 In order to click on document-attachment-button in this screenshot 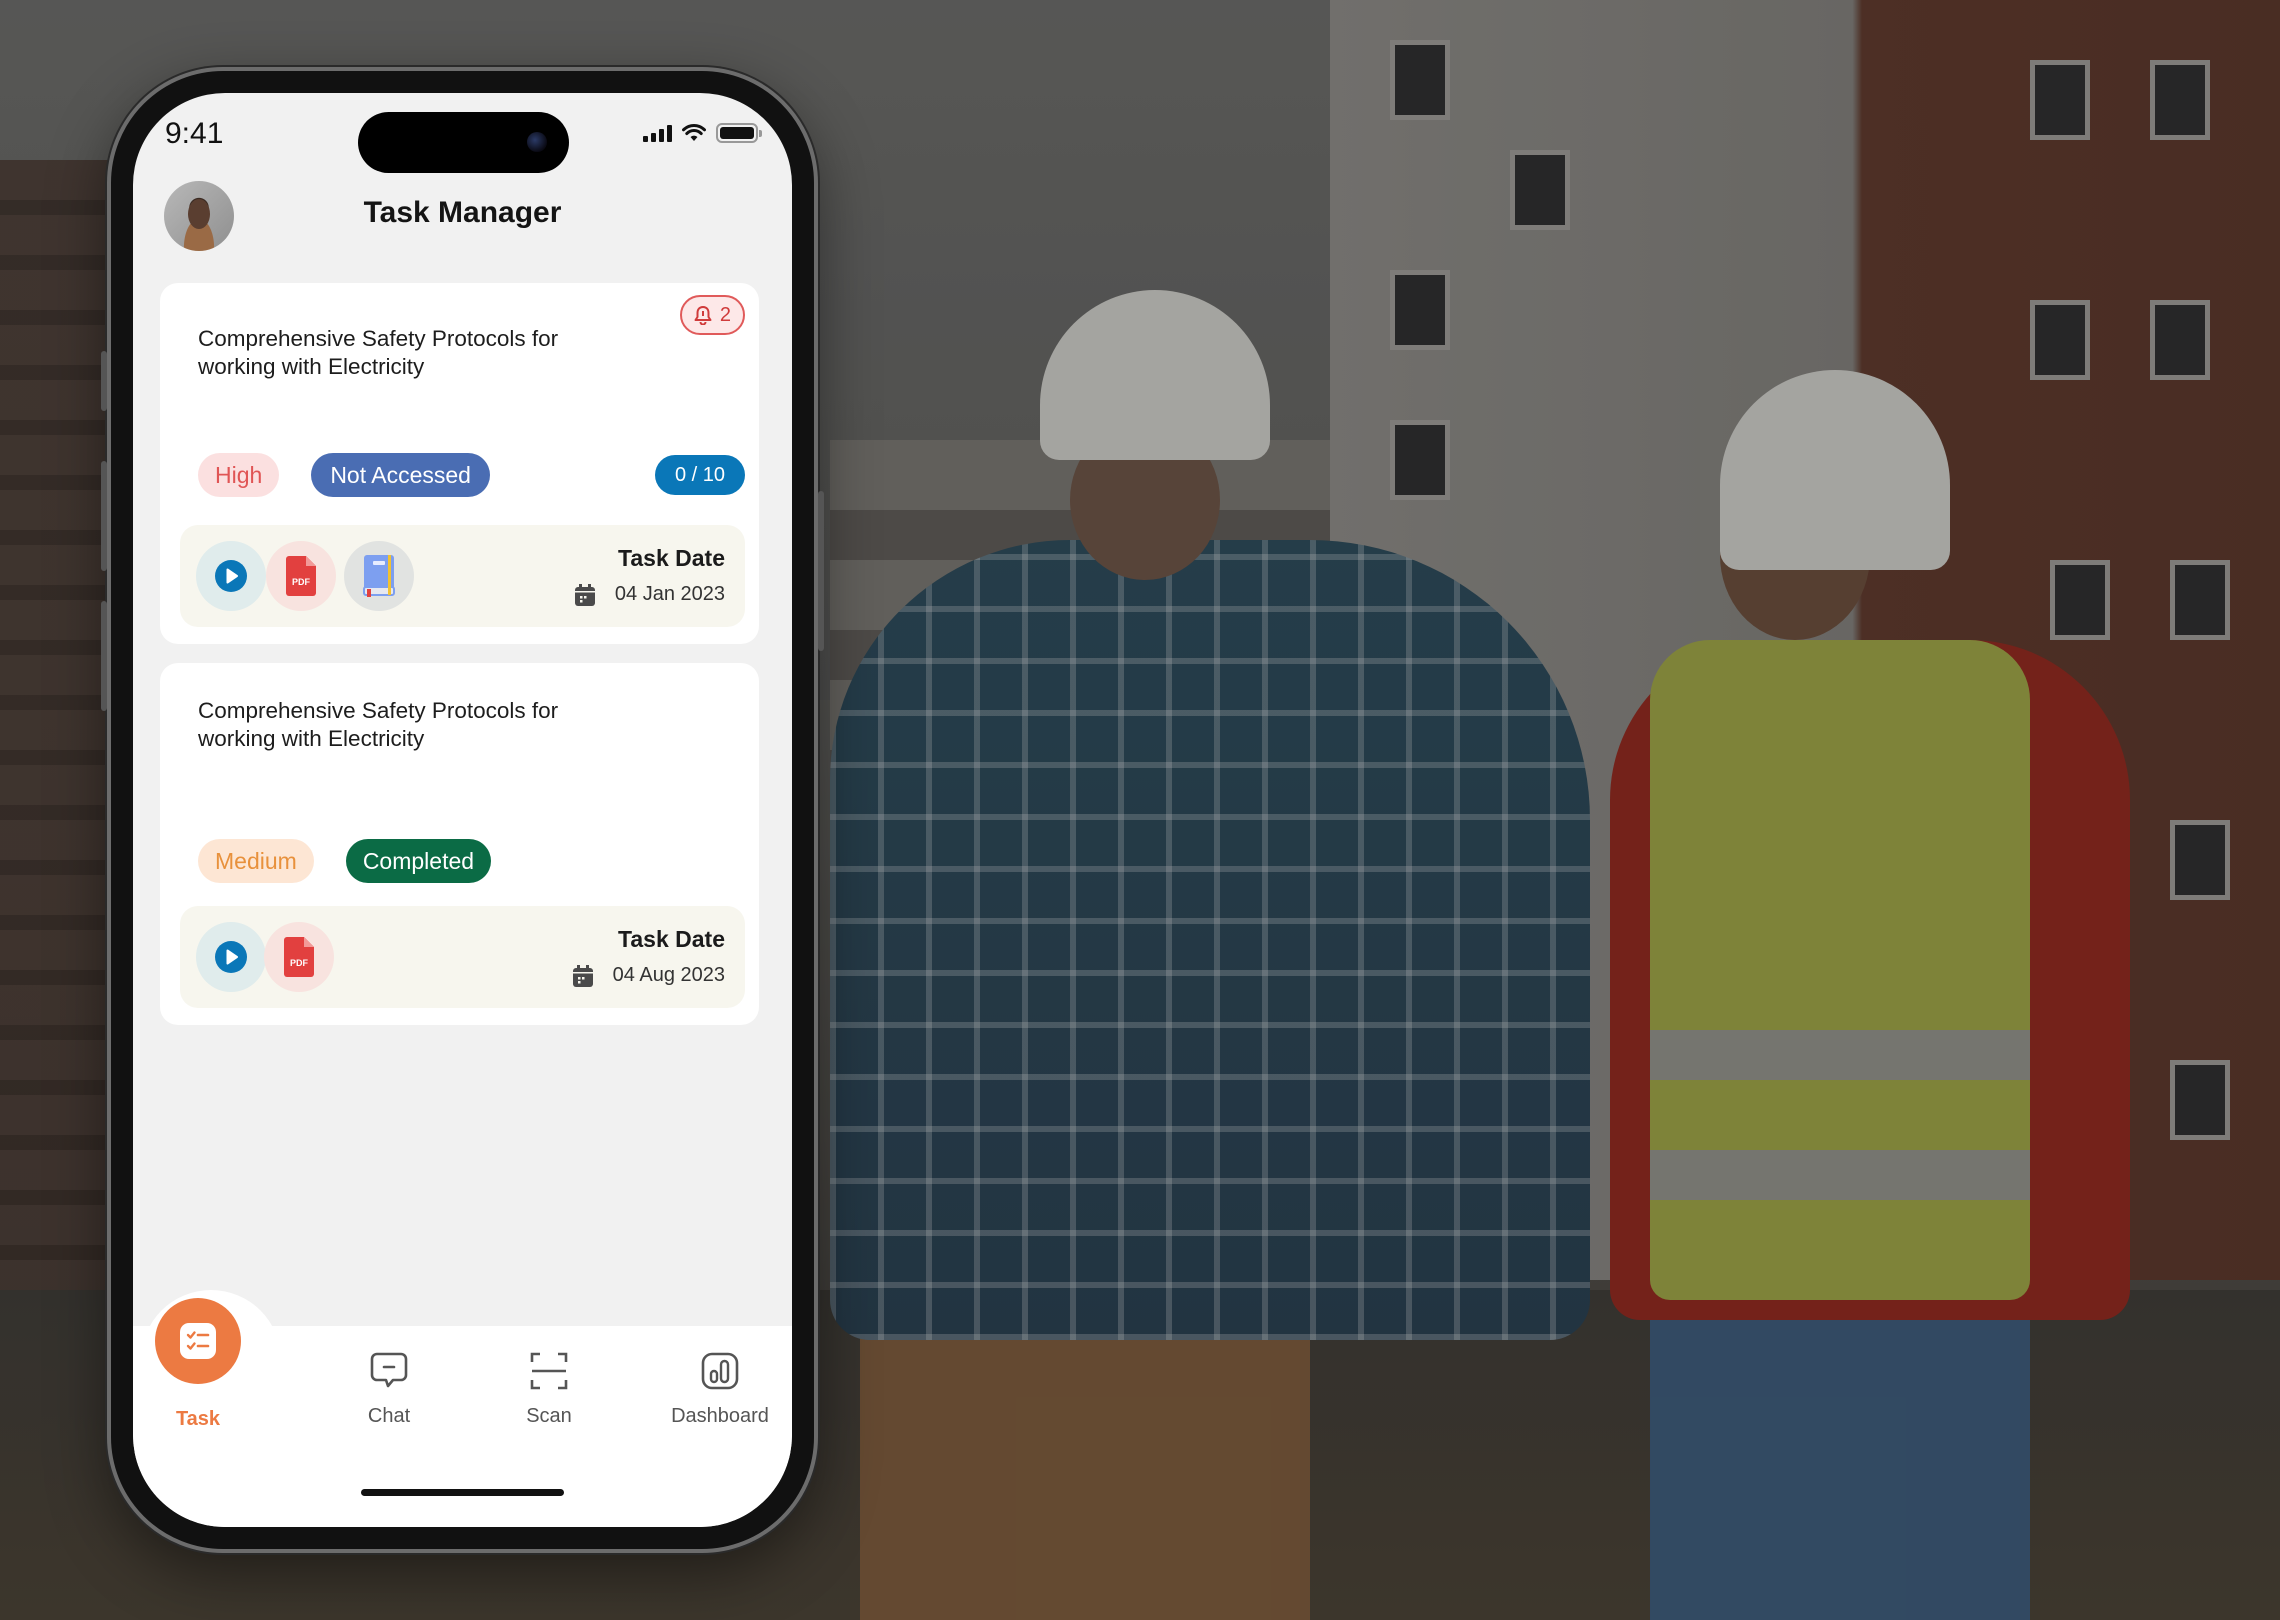, I will do `click(379, 576)`.